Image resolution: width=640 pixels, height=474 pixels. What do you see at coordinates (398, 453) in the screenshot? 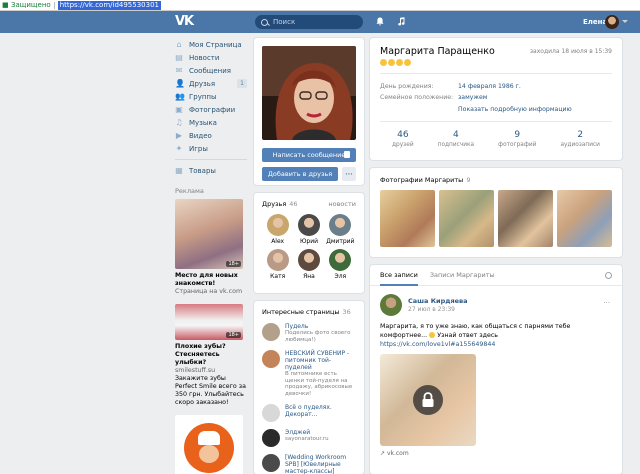
I see `post-source-label: vk.com` at bounding box center [398, 453].